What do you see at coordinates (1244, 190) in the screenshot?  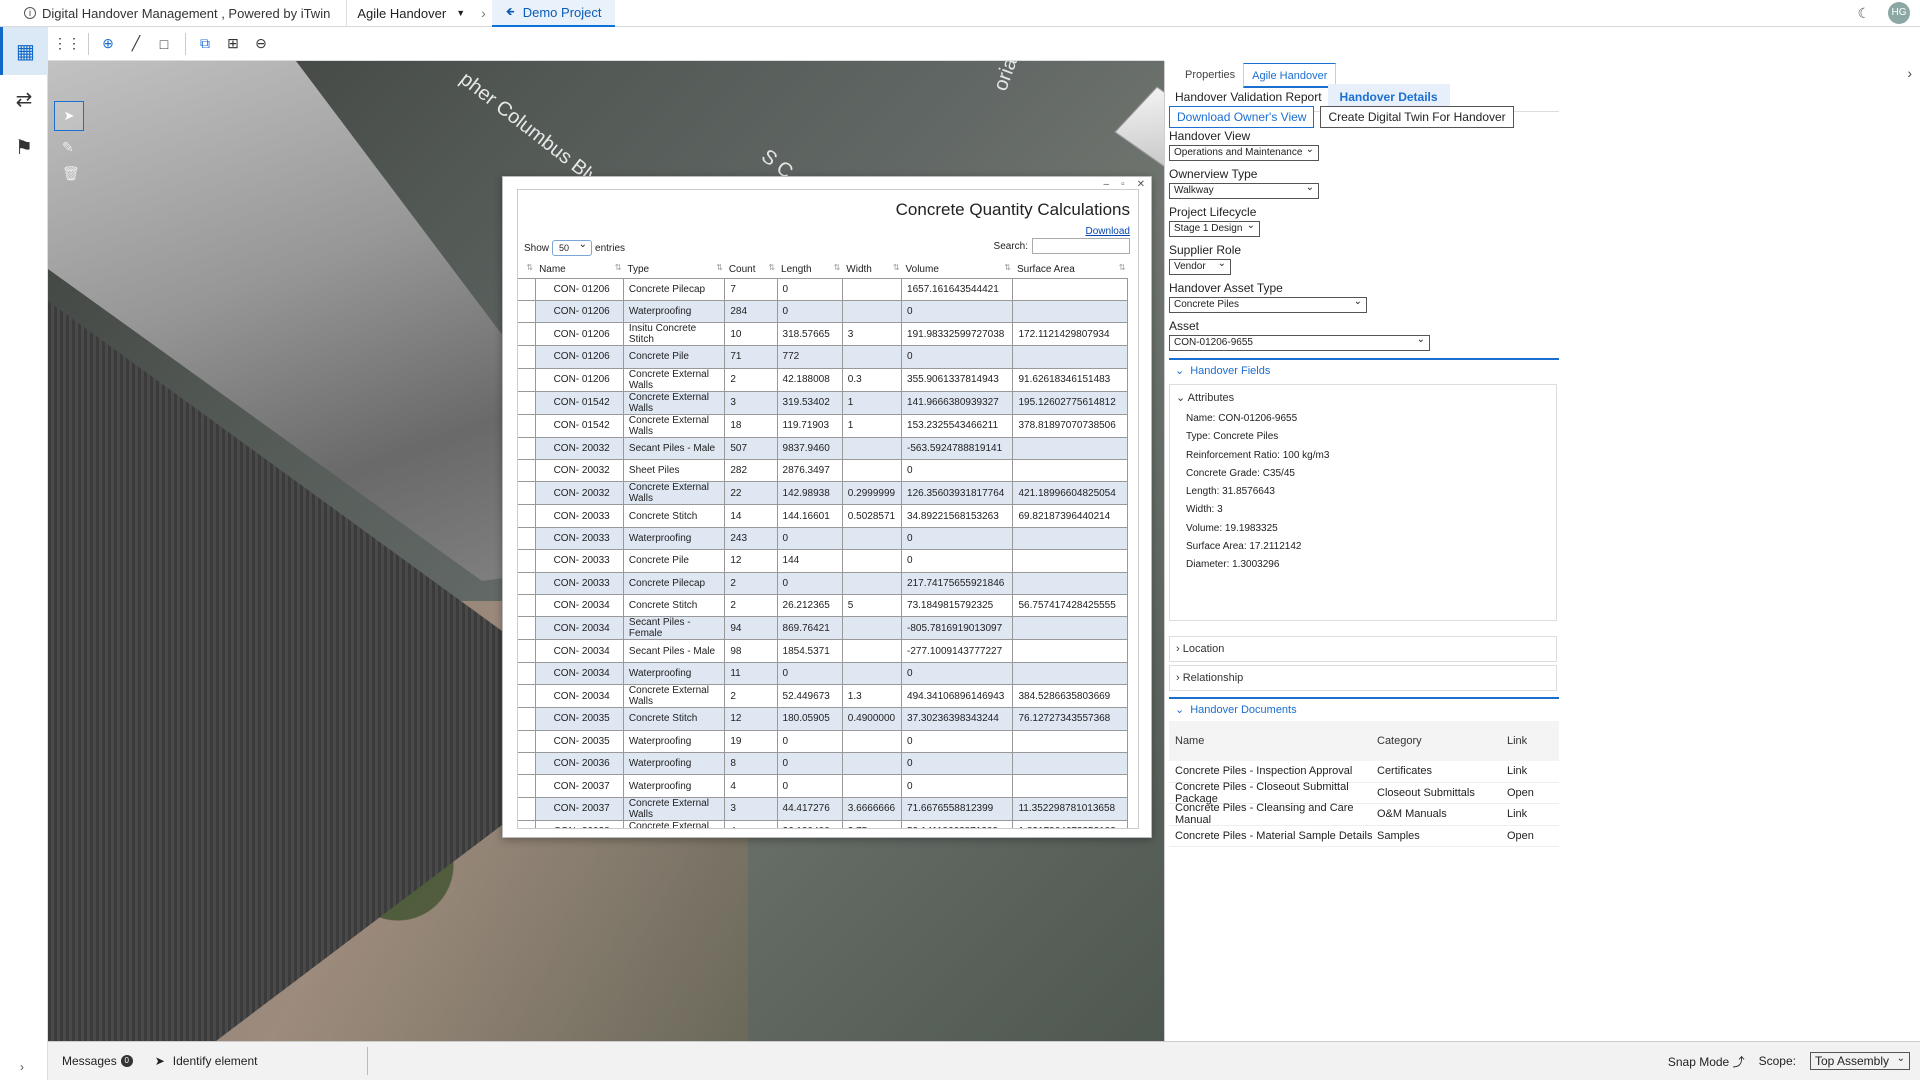 I see `ownerview-type-select: Walkway` at bounding box center [1244, 190].